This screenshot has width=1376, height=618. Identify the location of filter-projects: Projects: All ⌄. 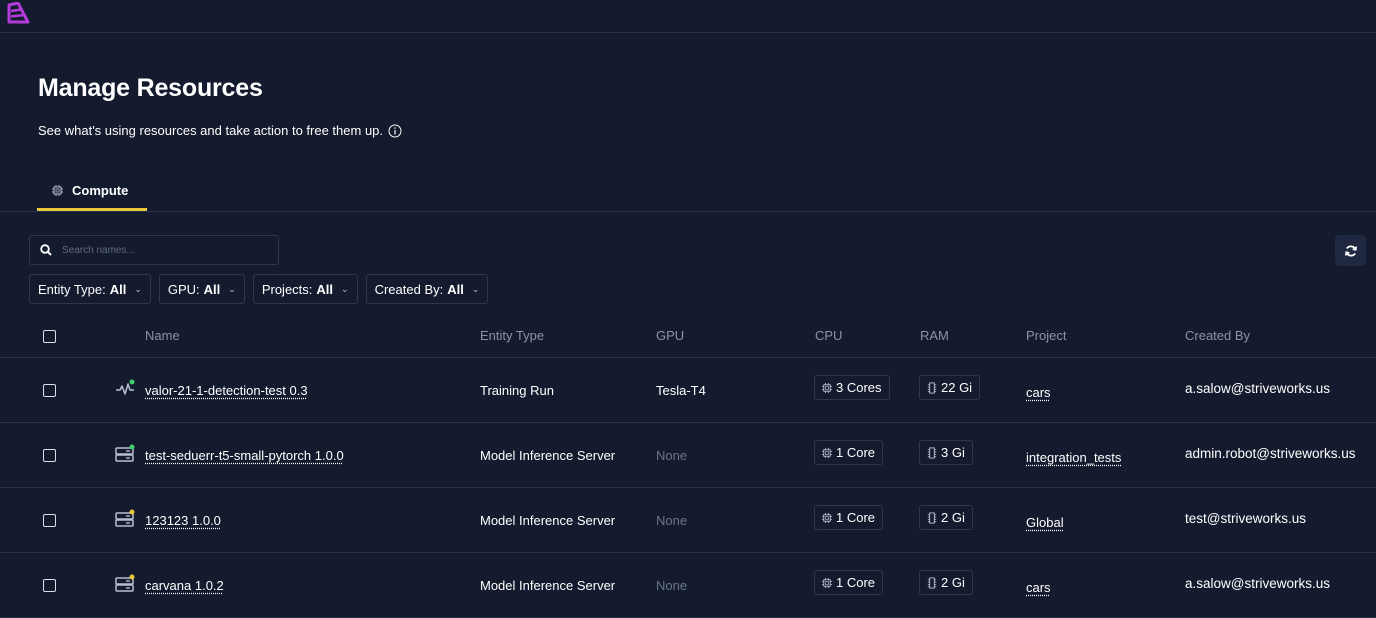
(305, 289).